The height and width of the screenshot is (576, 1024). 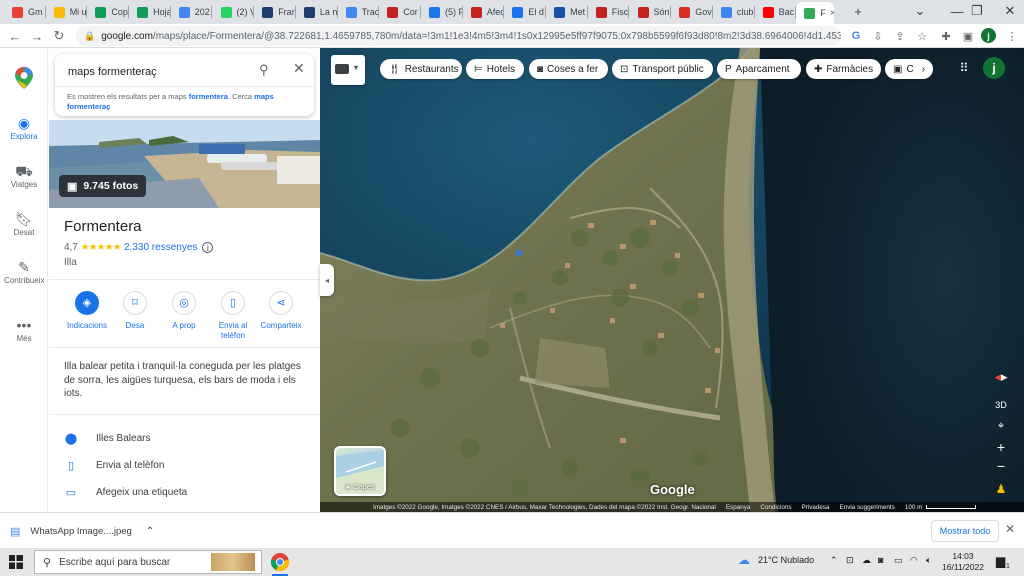 What do you see at coordinates (148, 562) in the screenshot?
I see `taskbar-search-box: ⚲ Escribe aquí para buscar` at bounding box center [148, 562].